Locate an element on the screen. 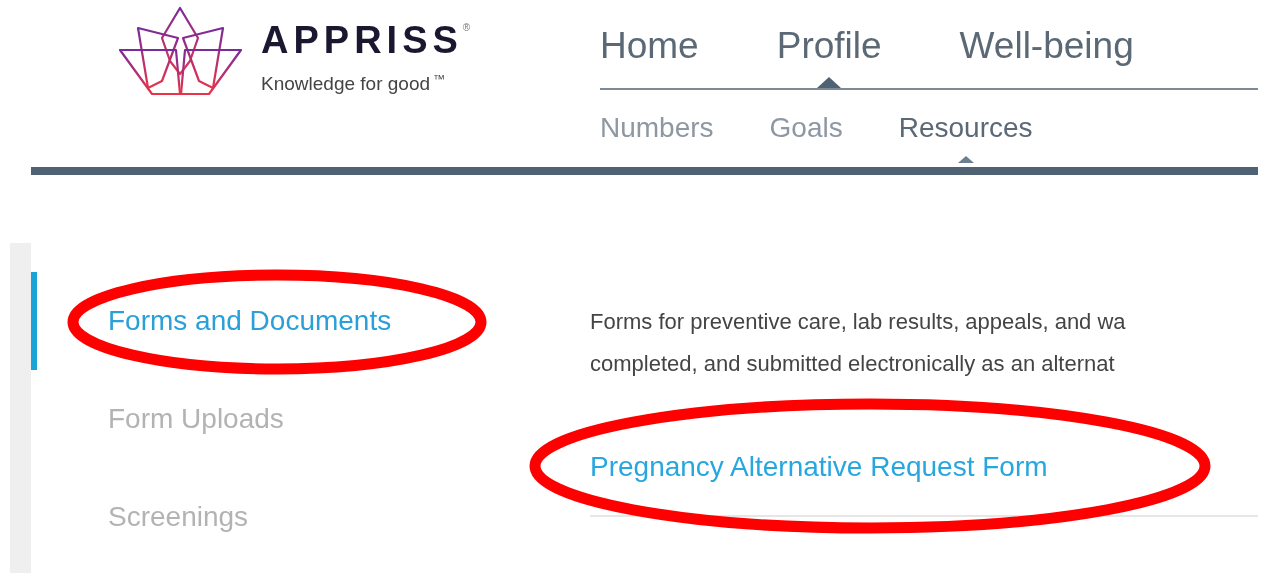 The image size is (1276, 573). sidebar-item: Screenings is located at coordinates (140, 517).